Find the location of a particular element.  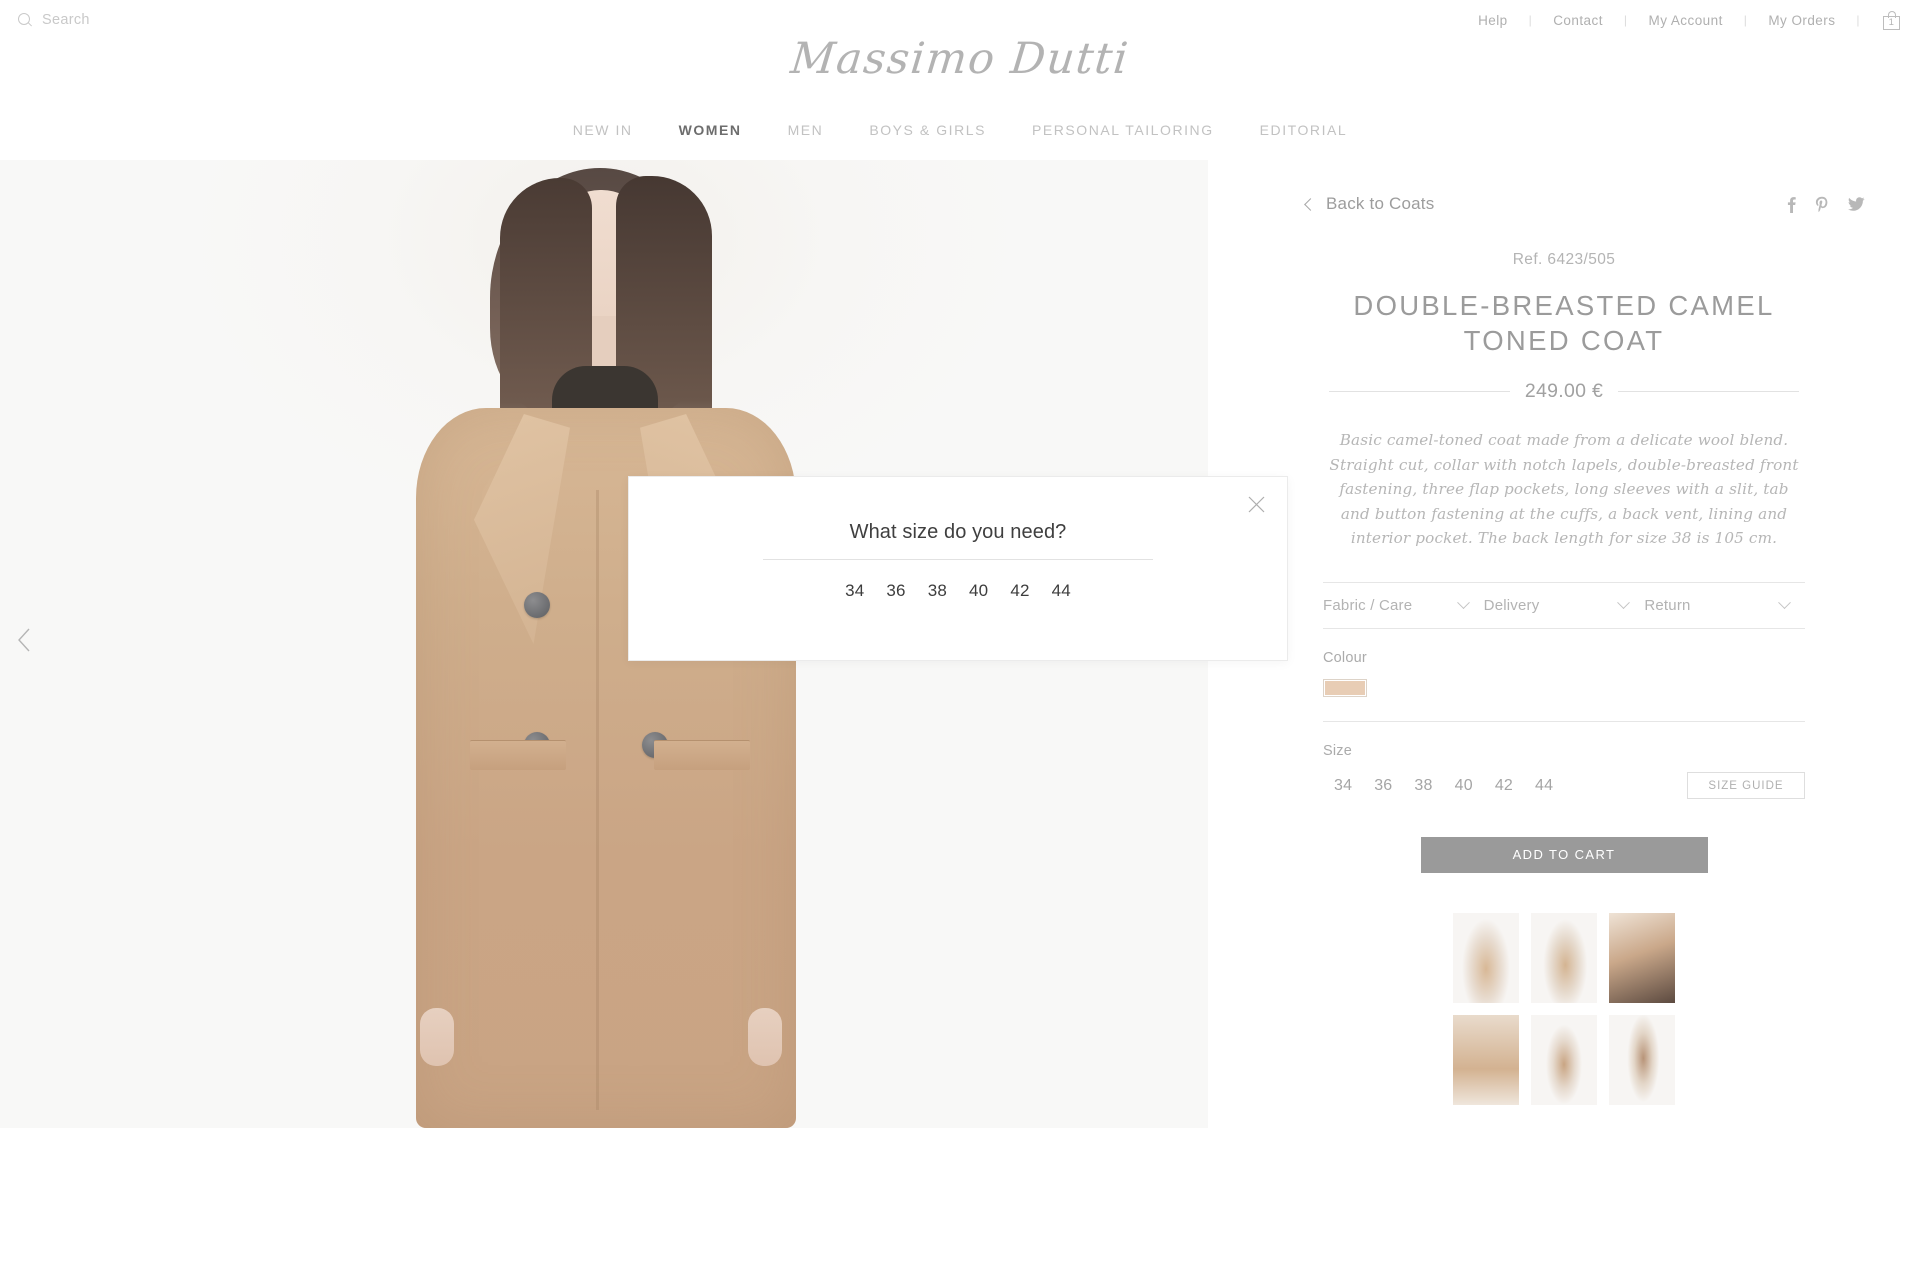

nav-item-men: MEN is located at coordinates (806, 130).